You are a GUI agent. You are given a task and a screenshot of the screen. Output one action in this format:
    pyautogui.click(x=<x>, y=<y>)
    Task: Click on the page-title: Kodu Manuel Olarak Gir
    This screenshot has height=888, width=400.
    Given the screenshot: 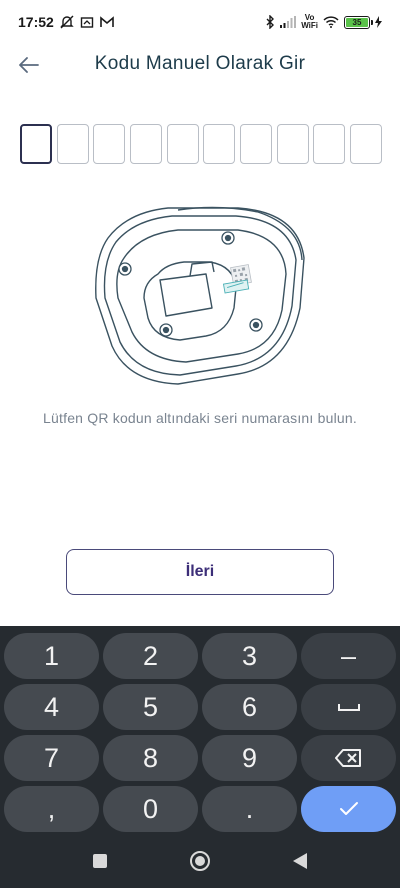 What is the action you would take?
    pyautogui.click(x=200, y=63)
    